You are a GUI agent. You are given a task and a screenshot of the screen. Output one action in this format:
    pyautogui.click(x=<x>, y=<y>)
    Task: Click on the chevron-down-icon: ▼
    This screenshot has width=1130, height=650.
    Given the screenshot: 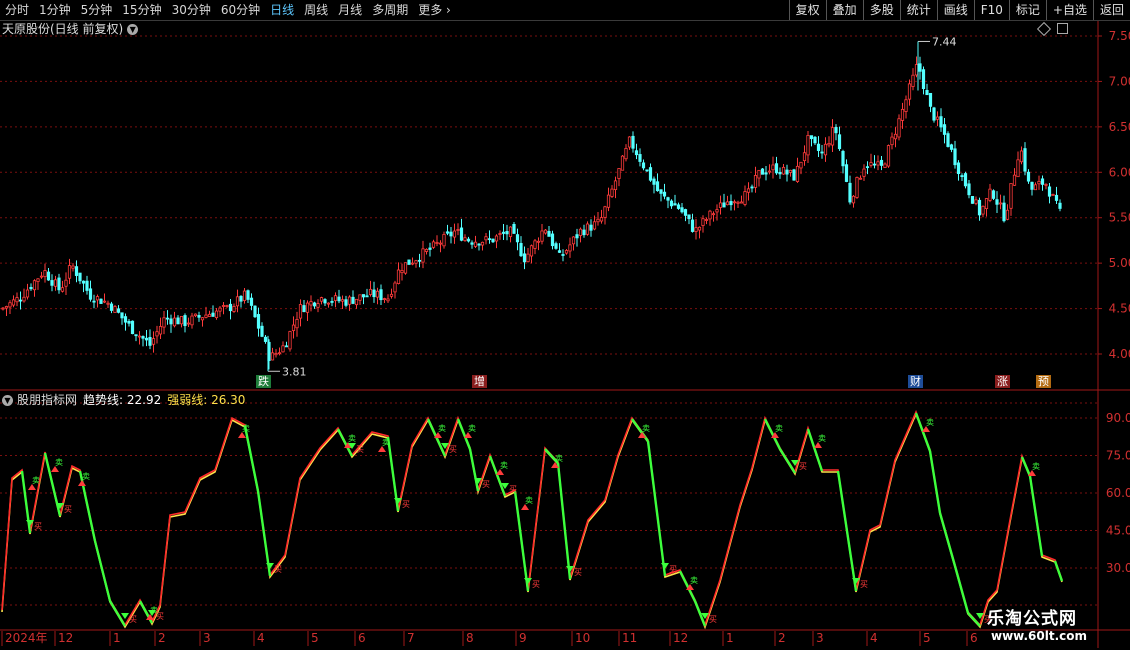 What is the action you would take?
    pyautogui.click(x=7, y=400)
    